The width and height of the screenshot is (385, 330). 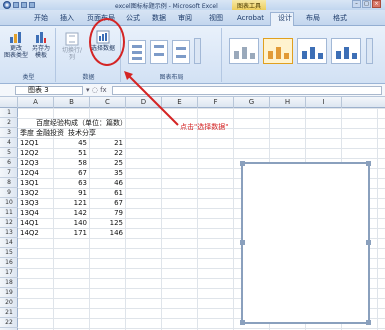 What do you see at coordinates (9, 233) in the screenshot?
I see `row-header: 13` at bounding box center [9, 233].